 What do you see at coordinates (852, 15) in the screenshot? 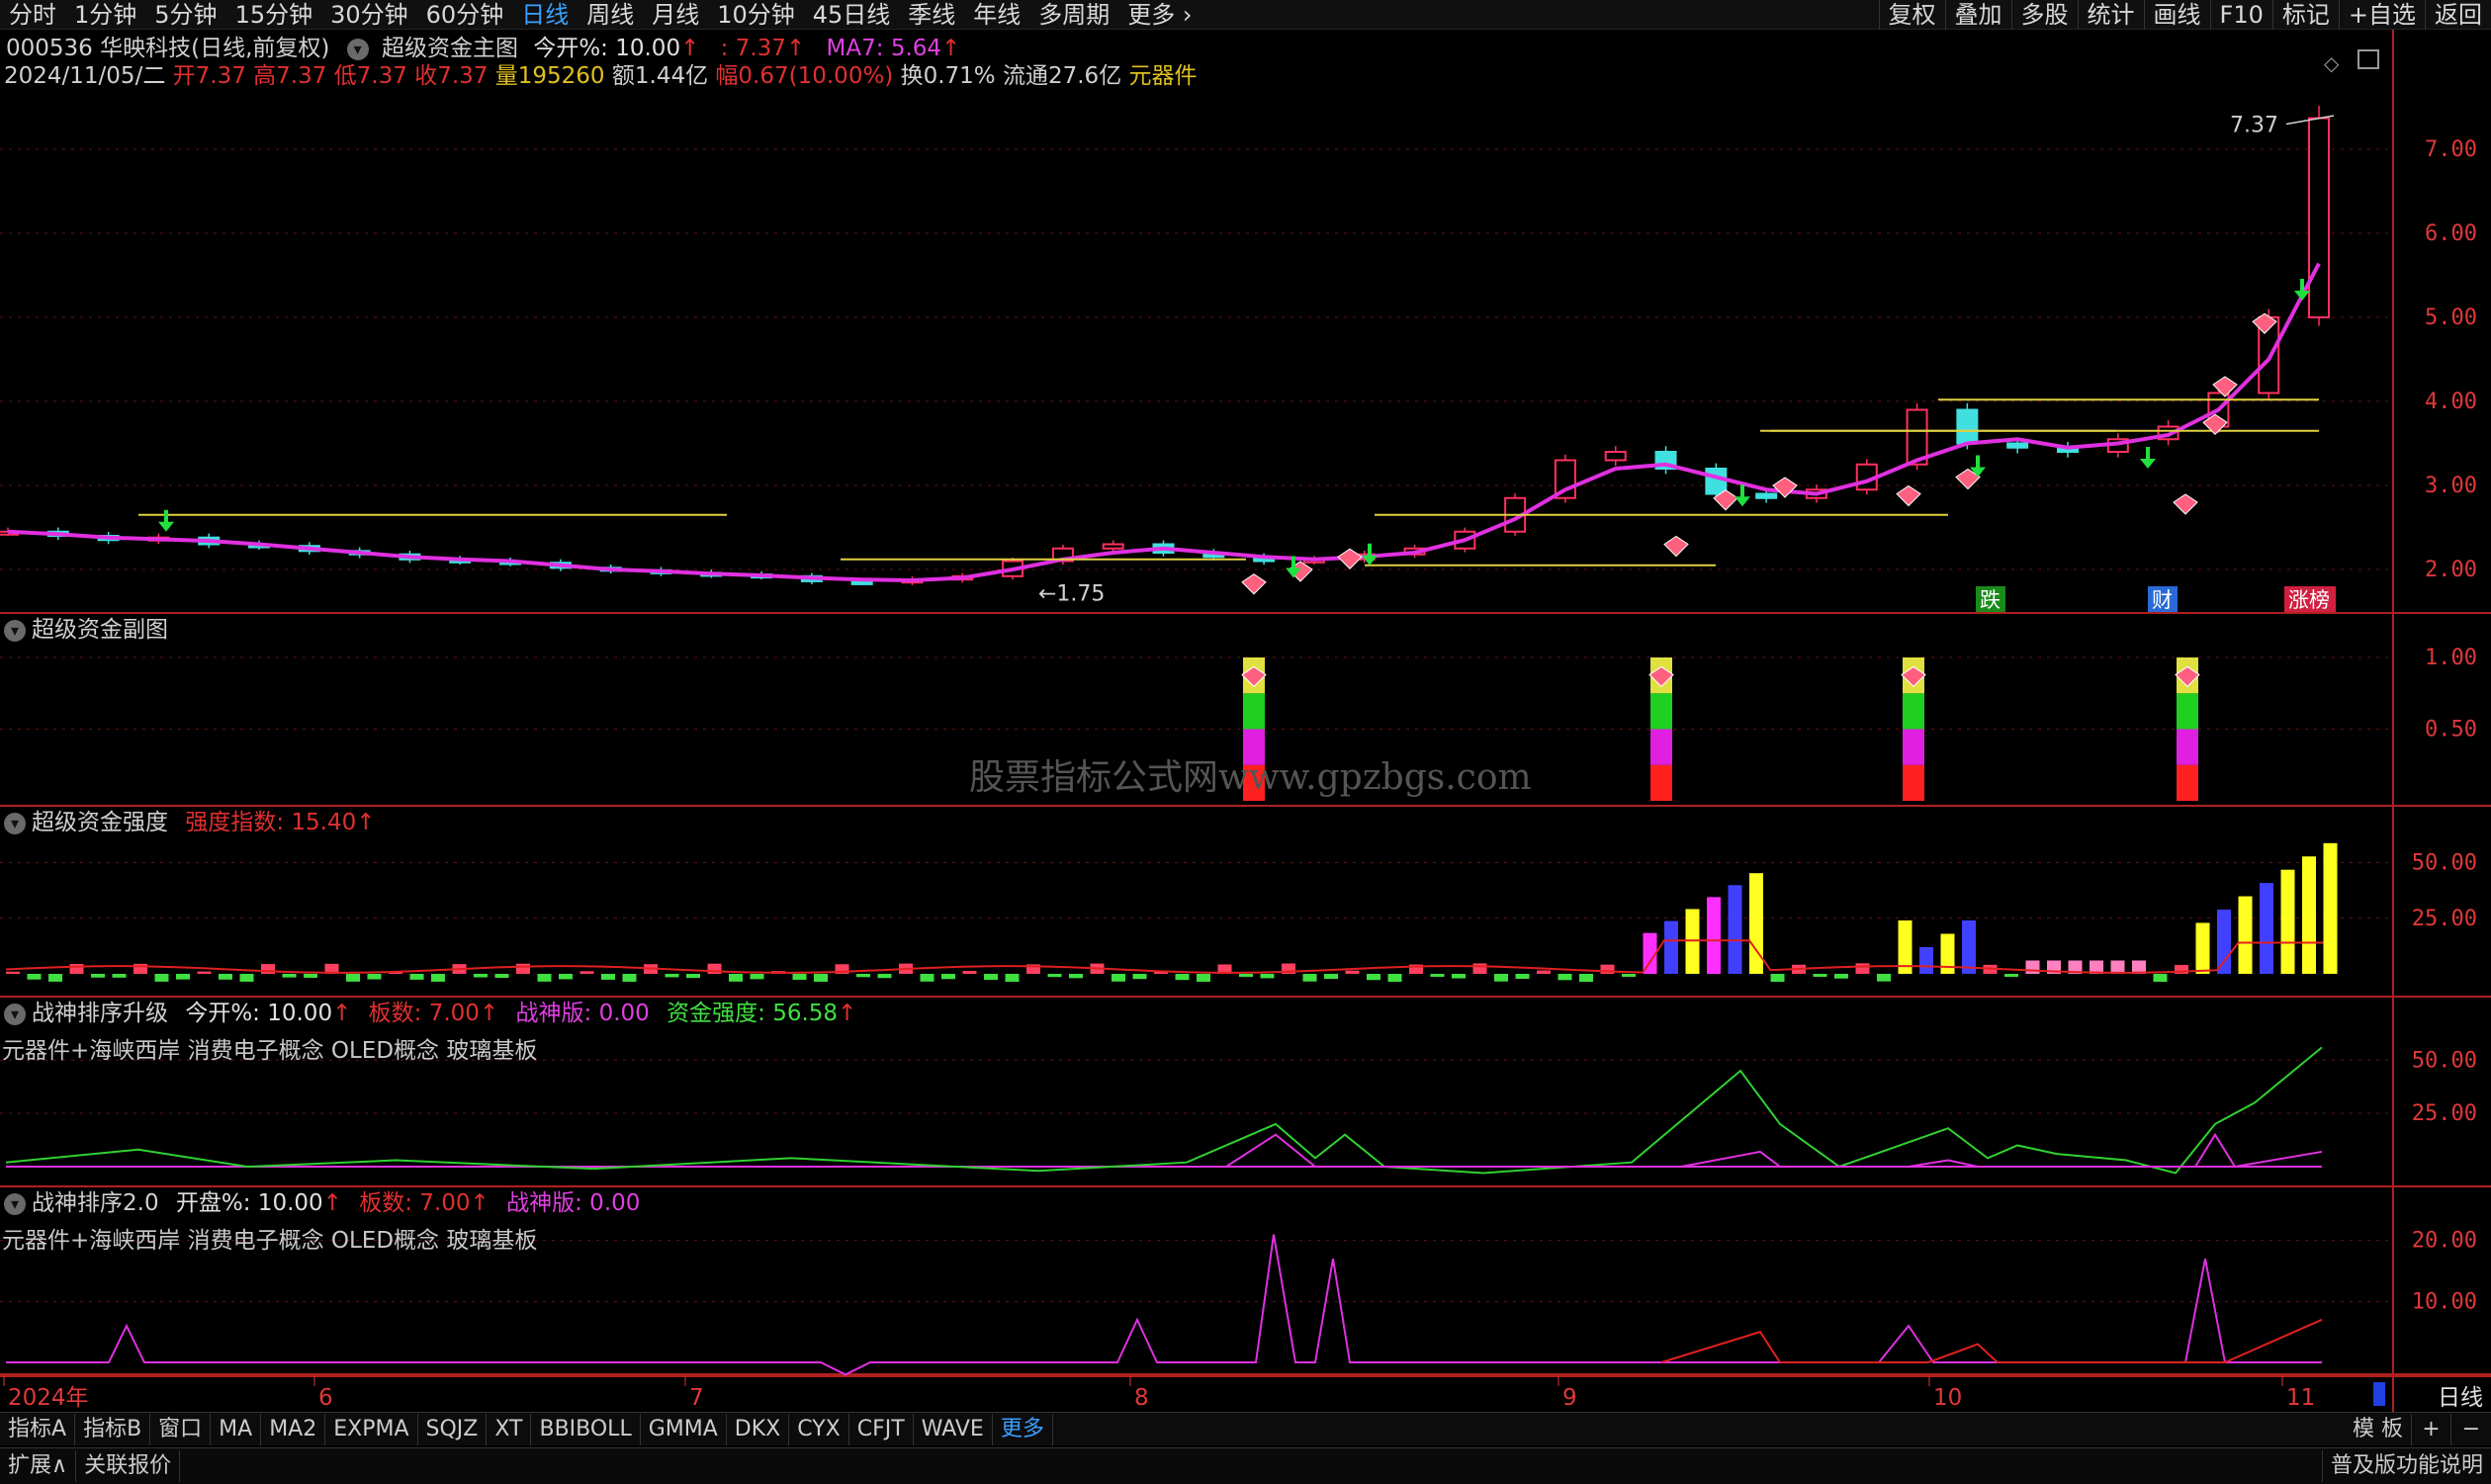
I see `period-tab-10: 45日线` at bounding box center [852, 15].